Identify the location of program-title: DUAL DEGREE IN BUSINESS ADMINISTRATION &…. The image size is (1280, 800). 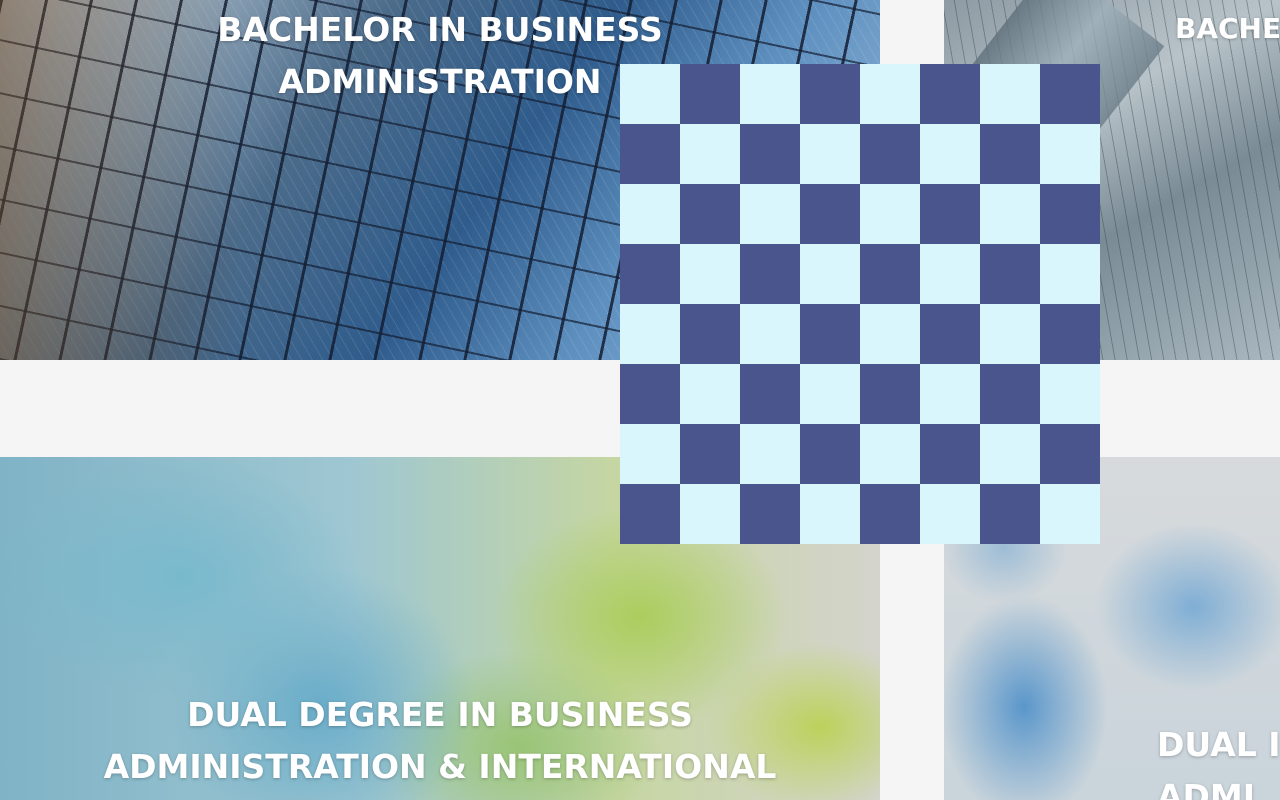
(440, 741).